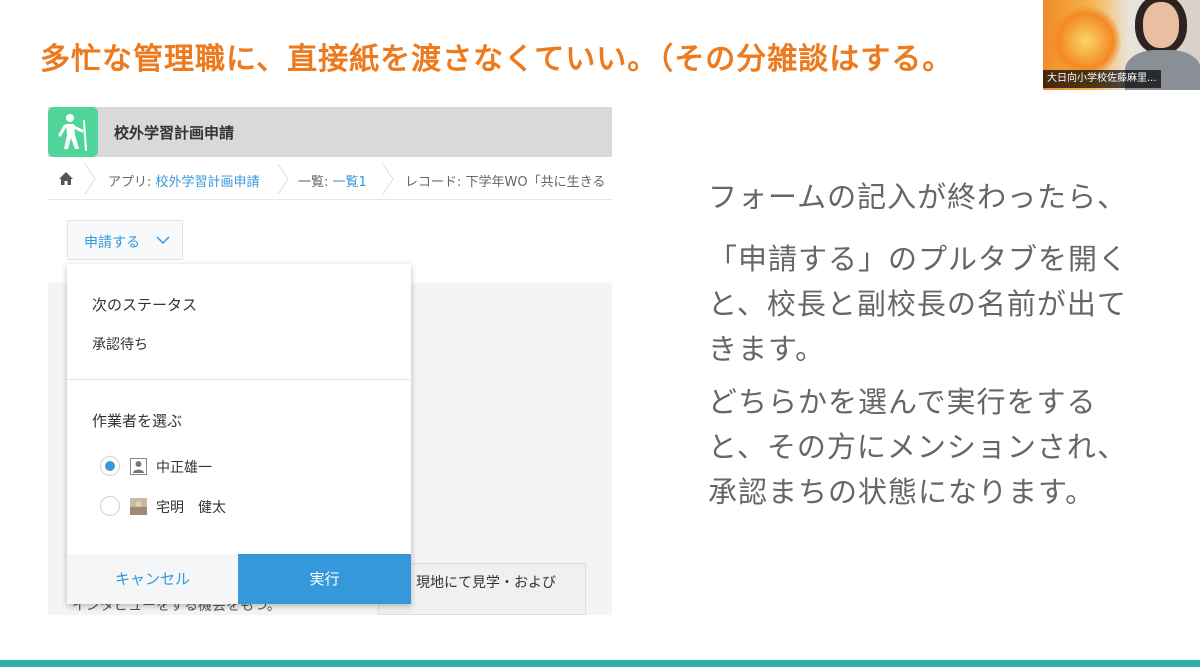  What do you see at coordinates (174, 133) in the screenshot?
I see `app-title: 校外学習計画申請` at bounding box center [174, 133].